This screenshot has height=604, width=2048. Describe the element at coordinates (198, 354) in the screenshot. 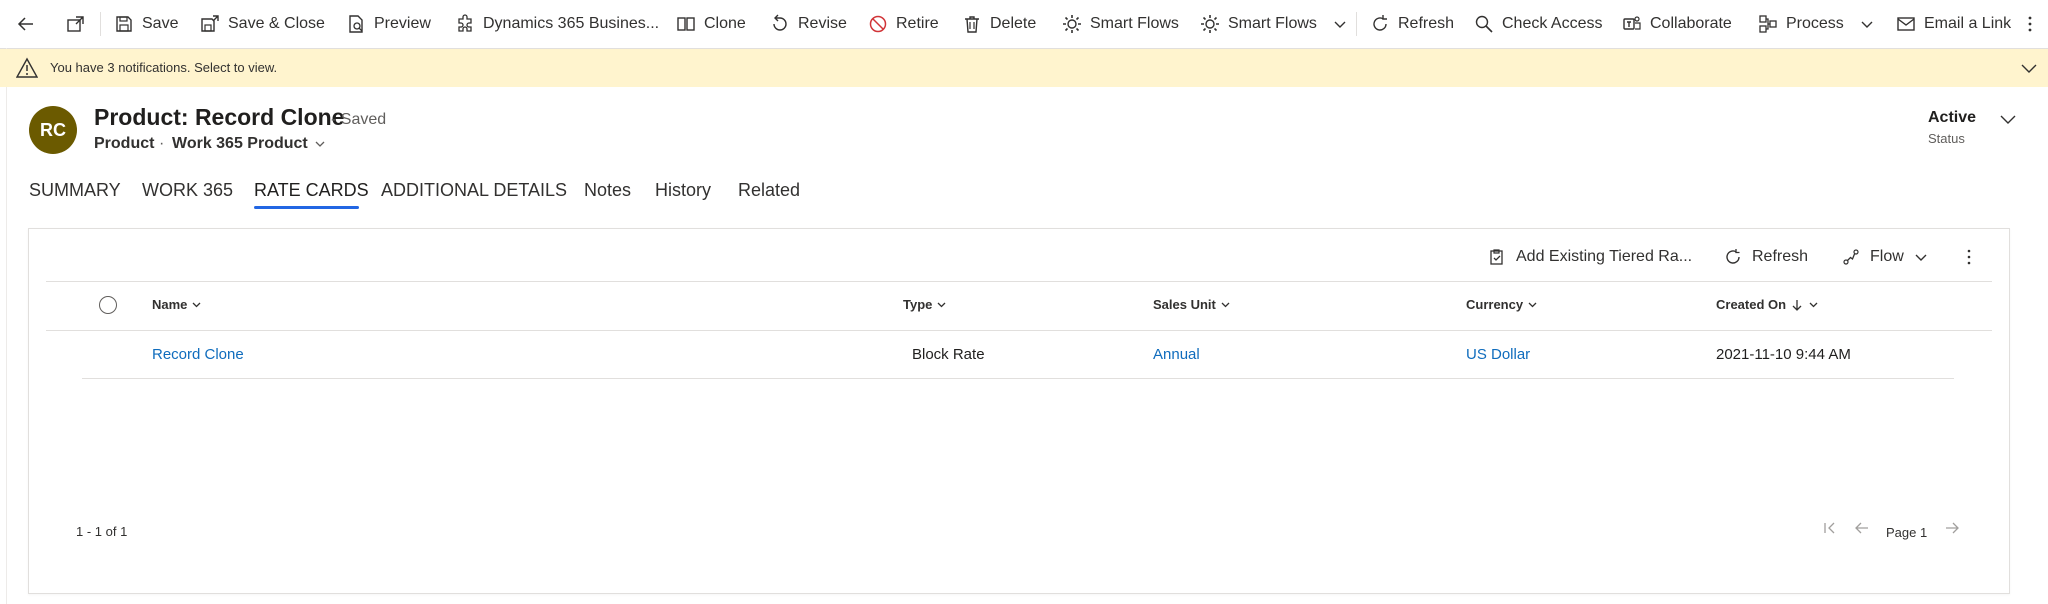

I see `row-name-link: Record Clone` at that location.